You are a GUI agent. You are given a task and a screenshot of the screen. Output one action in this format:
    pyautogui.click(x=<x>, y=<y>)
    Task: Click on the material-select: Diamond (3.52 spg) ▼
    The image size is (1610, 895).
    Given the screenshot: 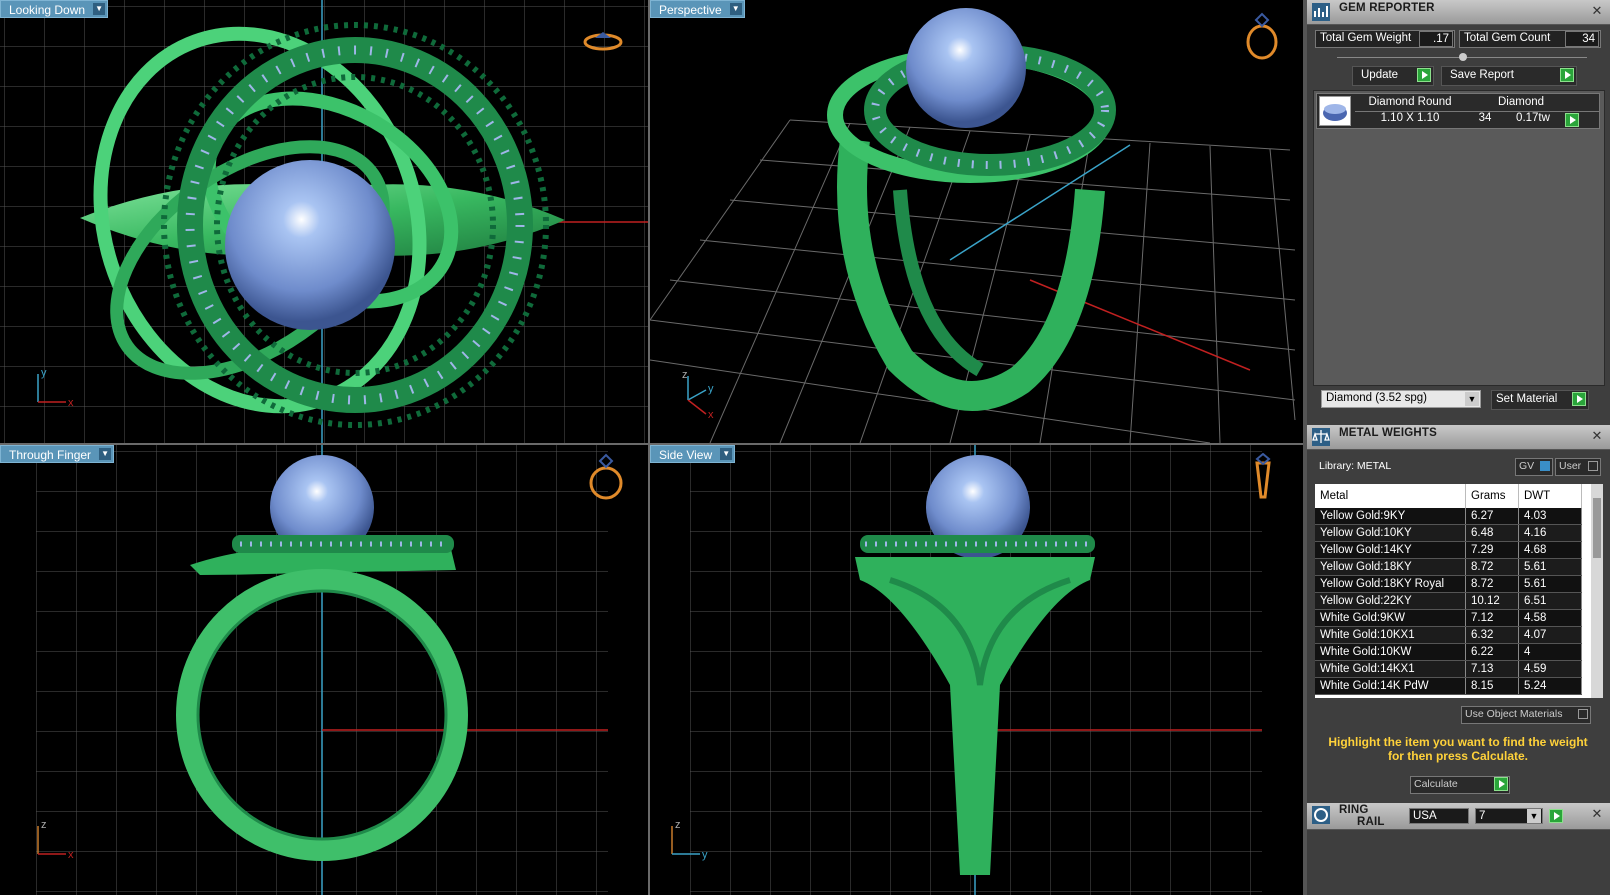 What is the action you would take?
    pyautogui.click(x=1401, y=399)
    